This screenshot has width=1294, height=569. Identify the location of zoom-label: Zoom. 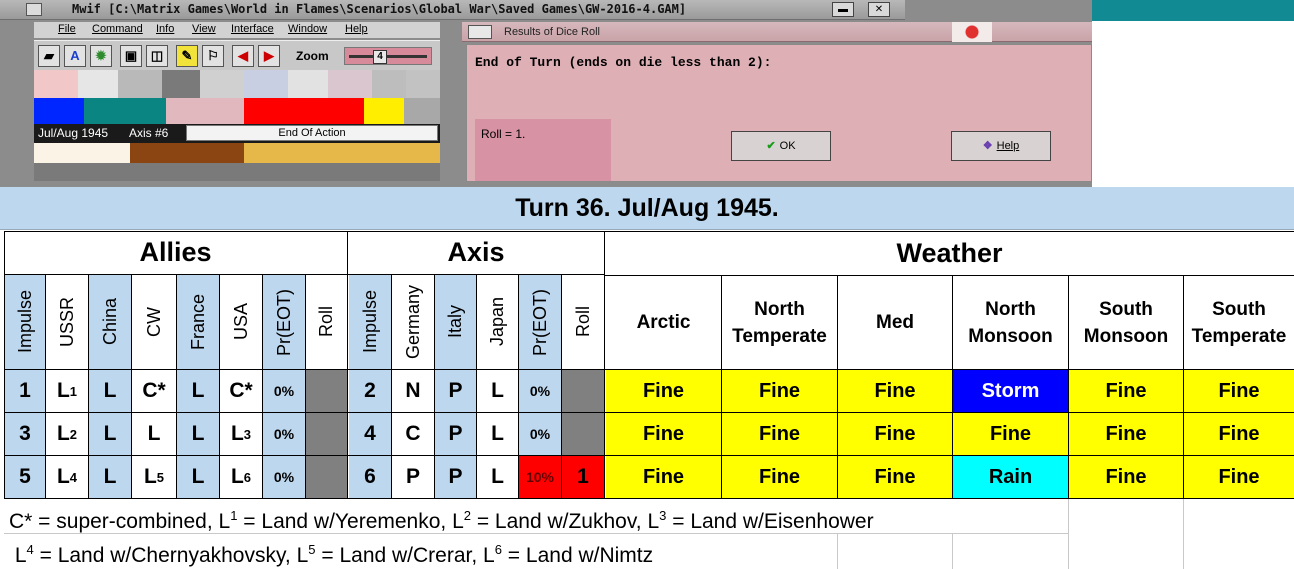
(312, 56).